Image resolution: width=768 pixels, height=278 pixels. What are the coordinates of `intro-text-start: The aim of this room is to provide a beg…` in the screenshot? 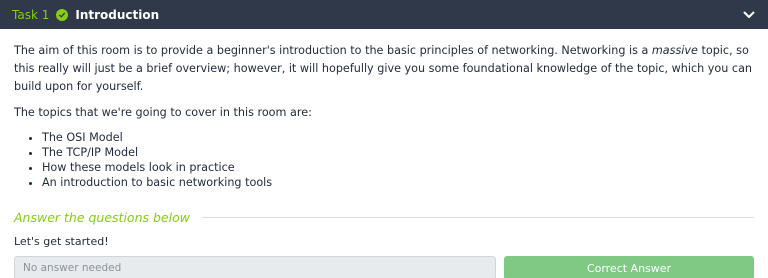 It's located at (333, 50).